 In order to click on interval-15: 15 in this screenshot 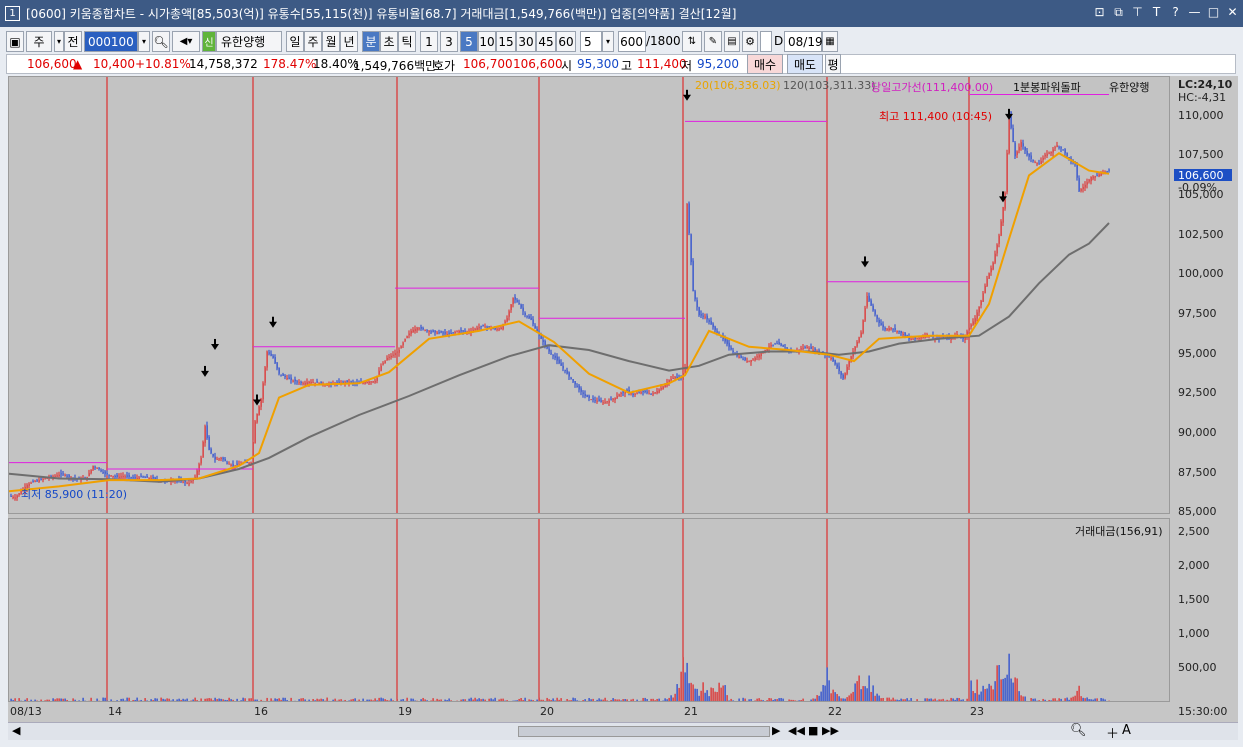, I will do `click(506, 41)`.